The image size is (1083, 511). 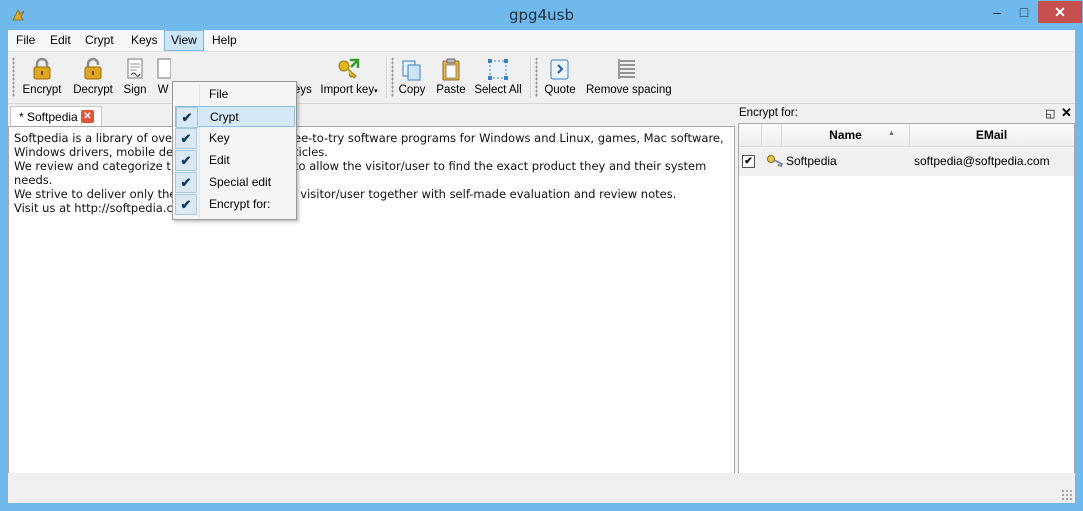 I want to click on append-keys-icon, so click(x=300, y=69).